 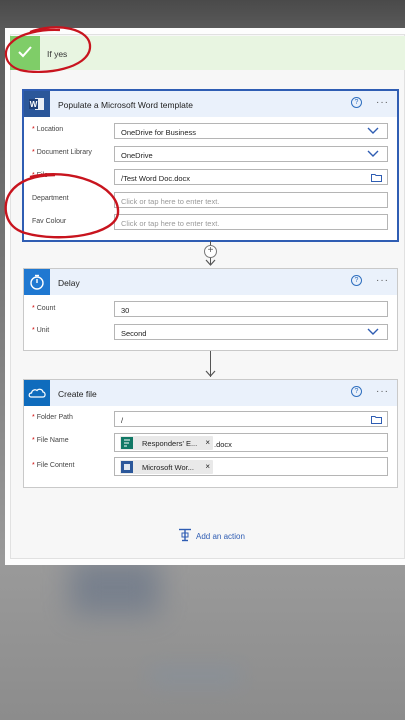 What do you see at coordinates (53, 465) in the screenshot?
I see `field-label-file-content: * File Content` at bounding box center [53, 465].